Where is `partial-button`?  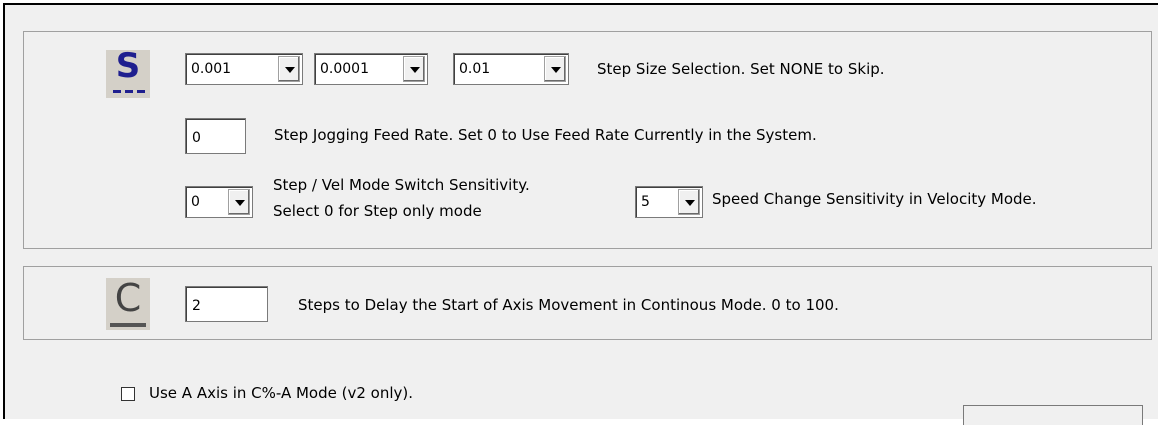
partial-button is located at coordinates (1053, 415).